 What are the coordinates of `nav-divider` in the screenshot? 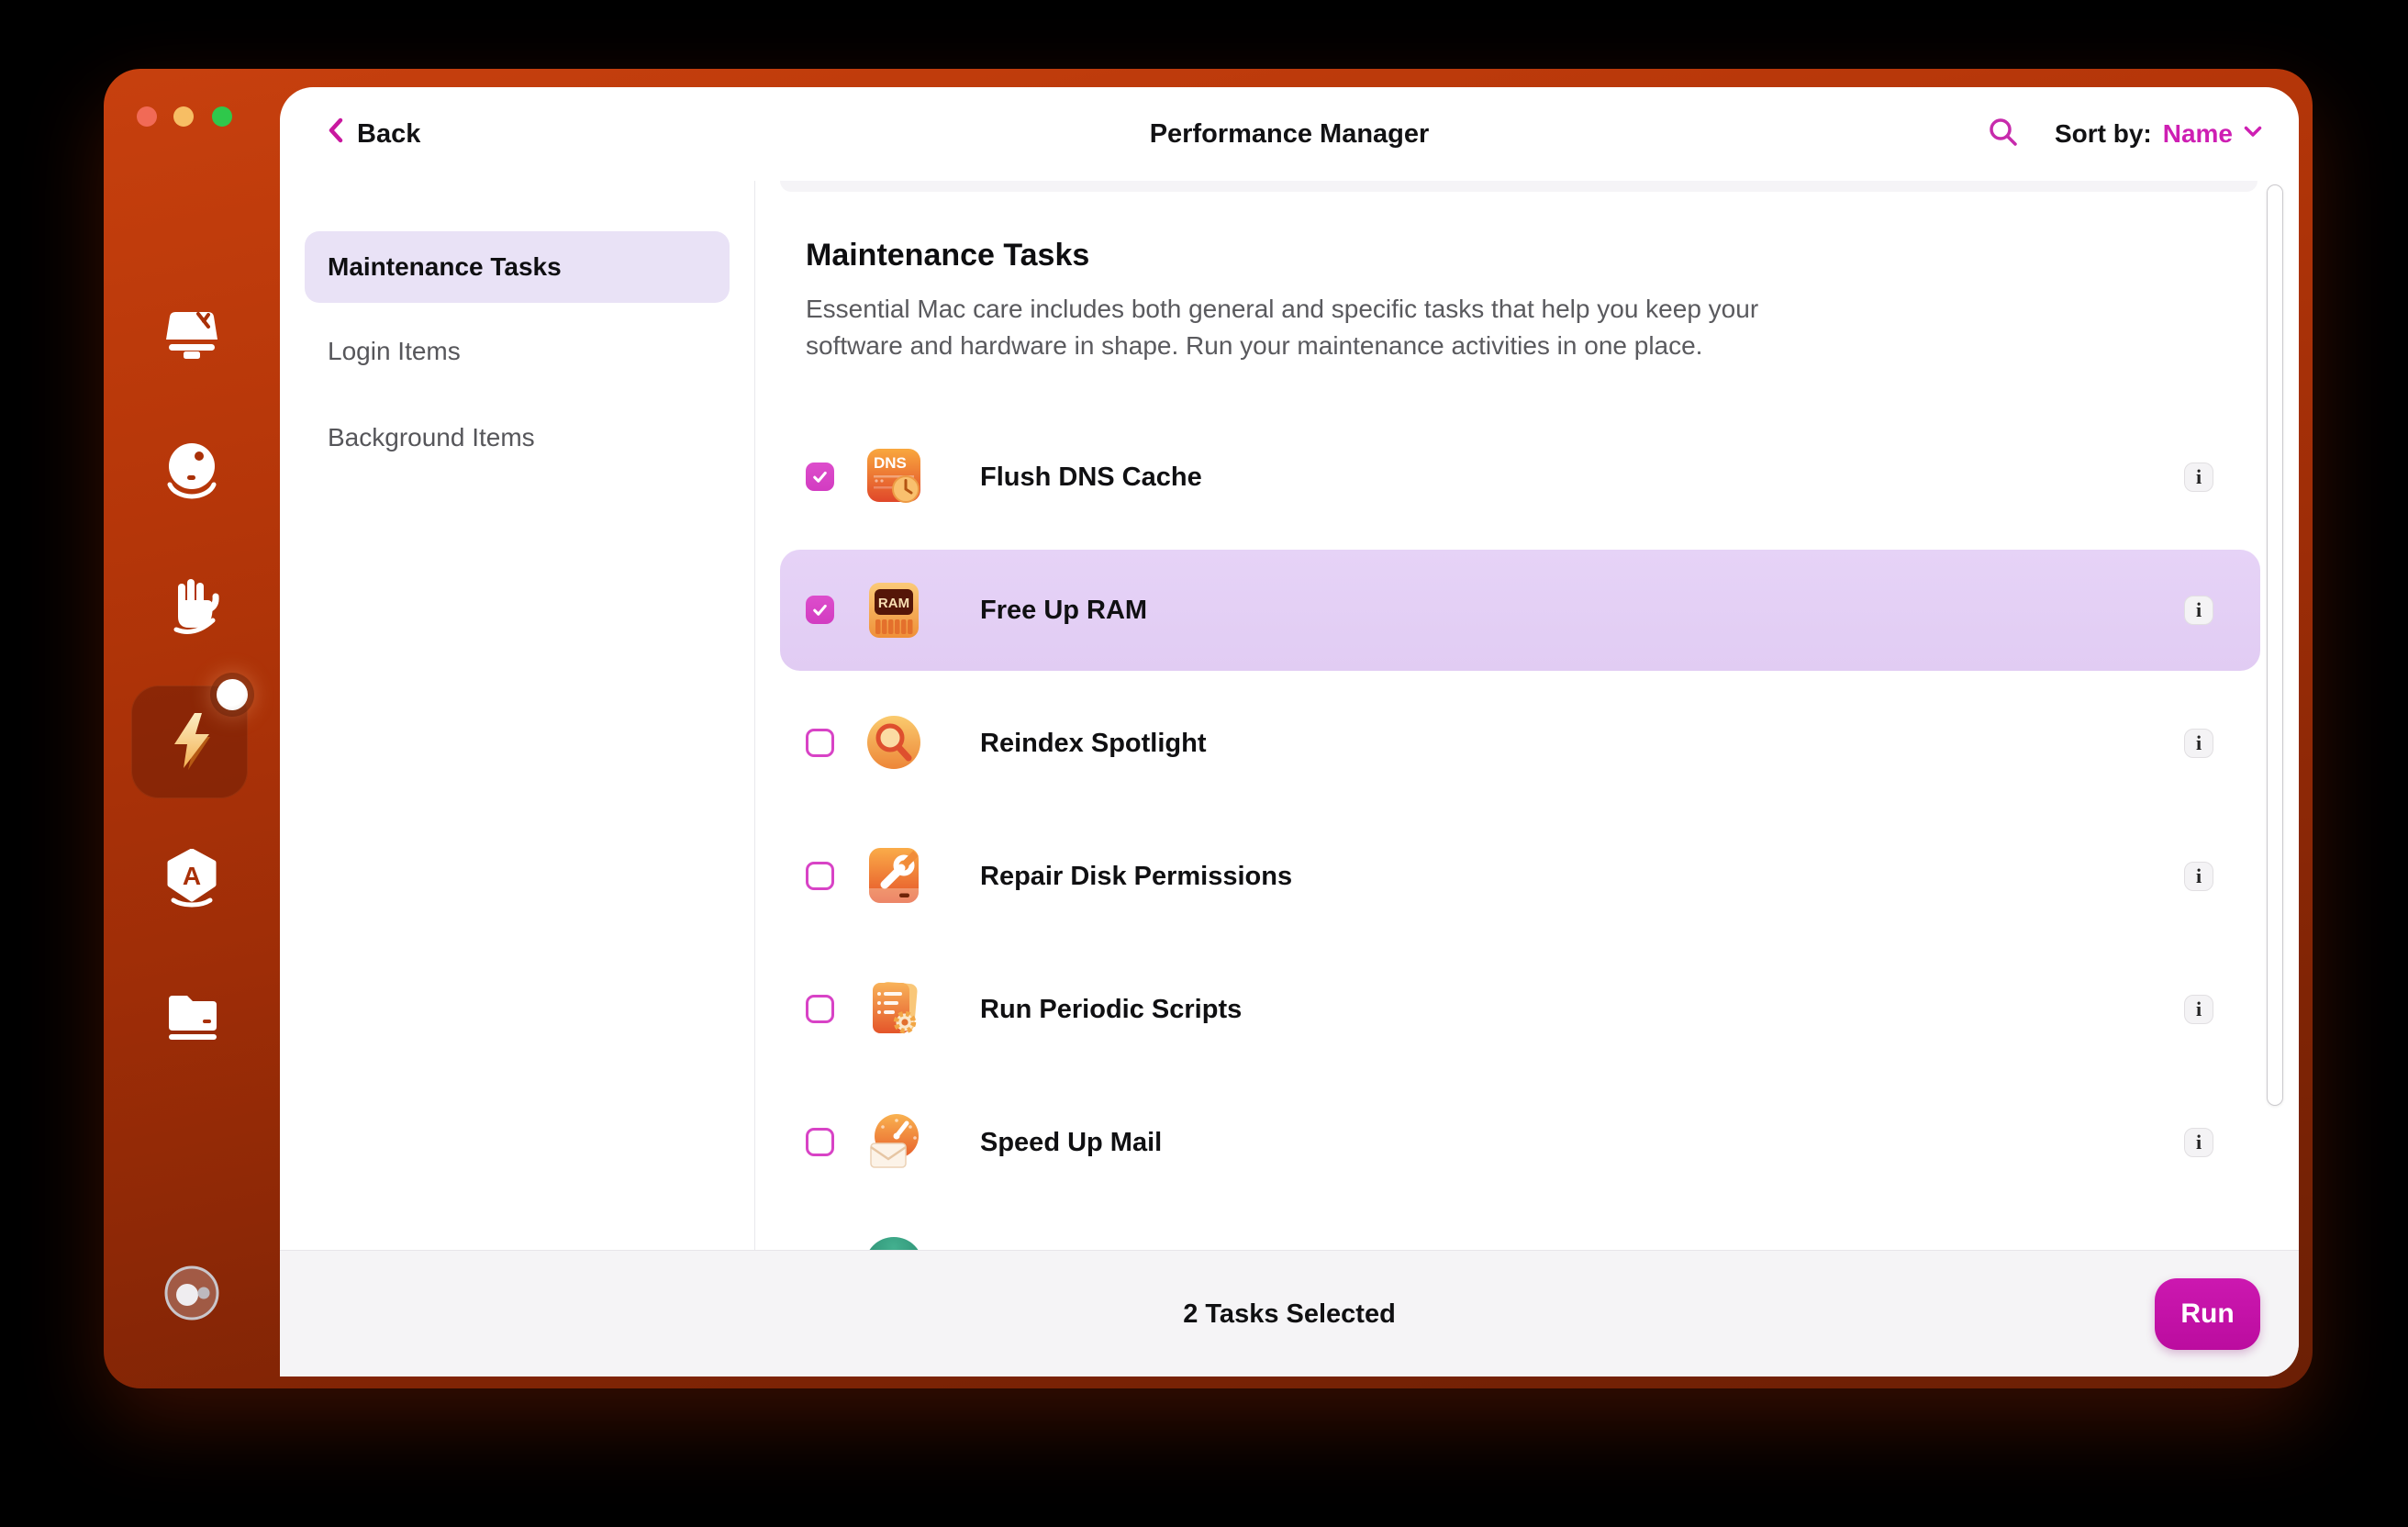 It's located at (755, 715).